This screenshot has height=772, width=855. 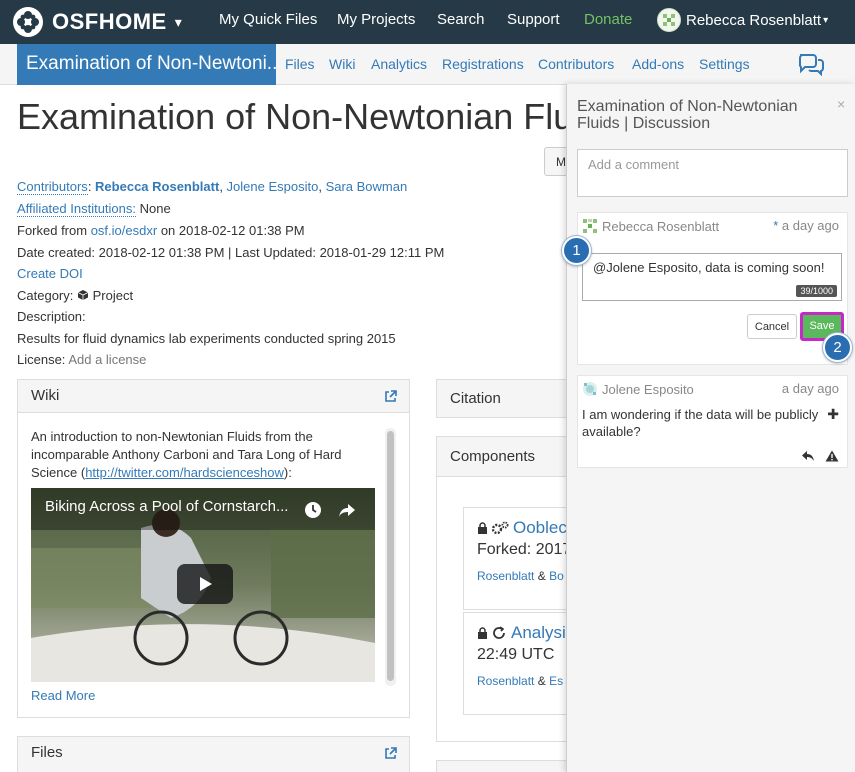 What do you see at coordinates (576, 64) in the screenshot?
I see `tab-contributors: Contributors` at bounding box center [576, 64].